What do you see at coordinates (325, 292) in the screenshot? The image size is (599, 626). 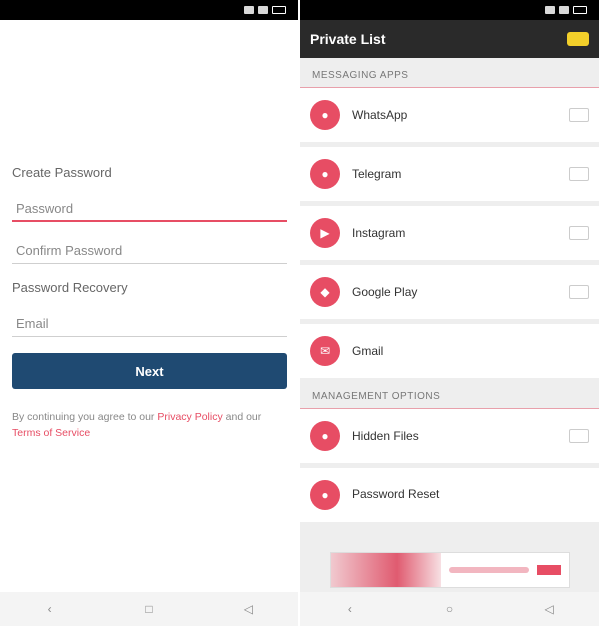 I see `app-icon: ◆` at bounding box center [325, 292].